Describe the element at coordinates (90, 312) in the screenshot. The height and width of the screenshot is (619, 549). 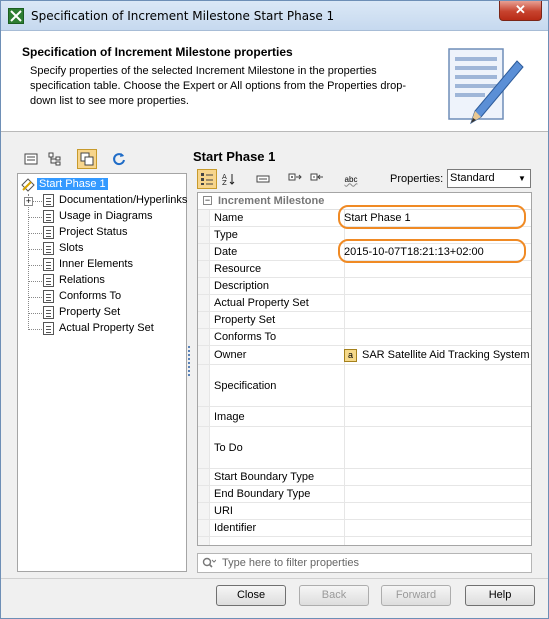
I see `tree-item-label: Property Set` at that location.